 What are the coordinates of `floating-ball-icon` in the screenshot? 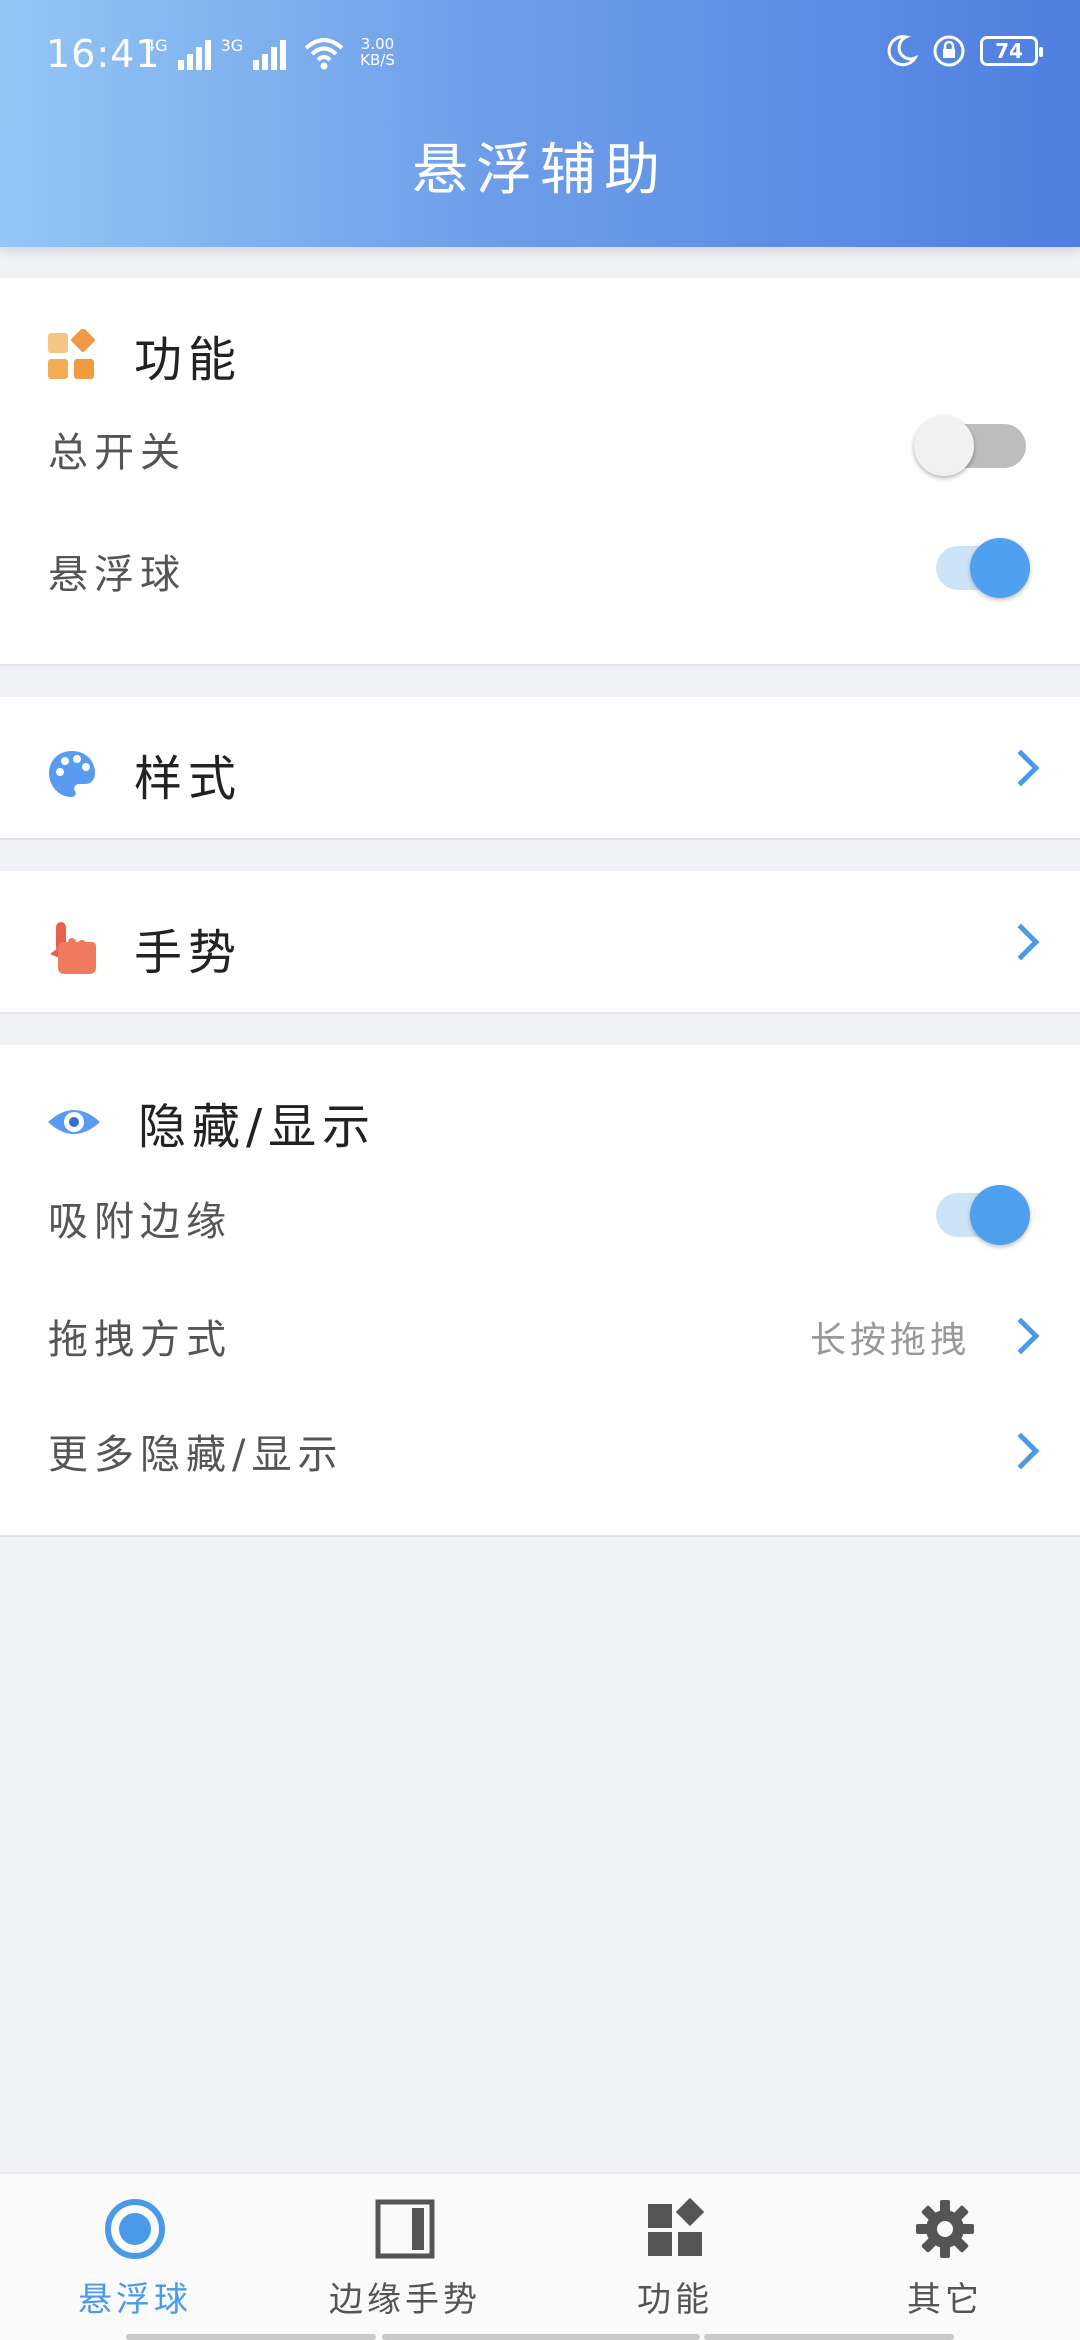 It's located at (135, 2229).